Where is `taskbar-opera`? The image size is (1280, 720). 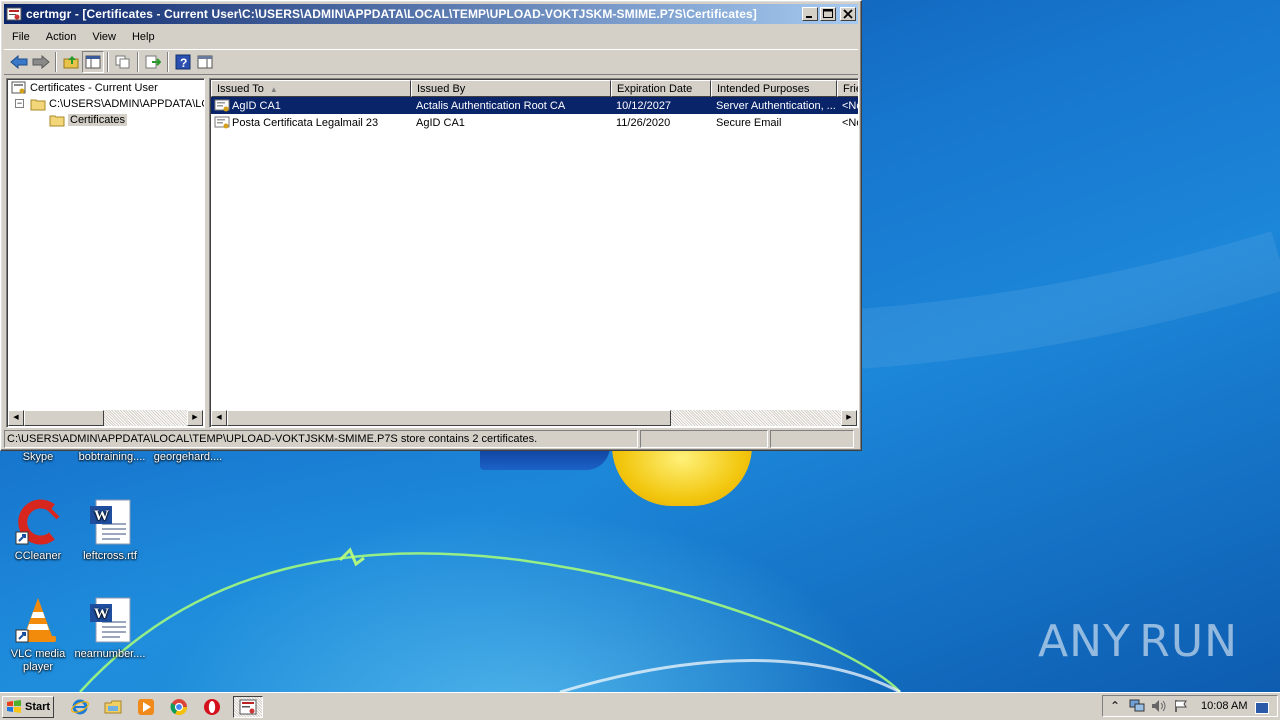
taskbar-opera is located at coordinates (212, 707).